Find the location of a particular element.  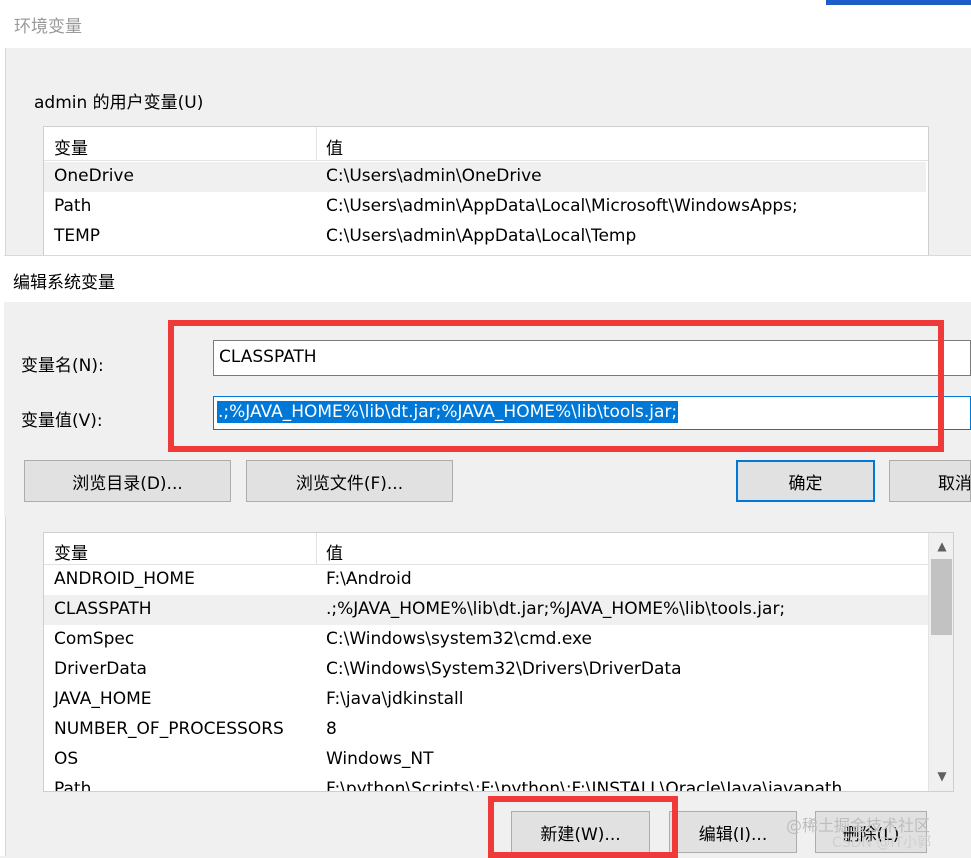

scrollbar-thumb is located at coordinates (941, 597).